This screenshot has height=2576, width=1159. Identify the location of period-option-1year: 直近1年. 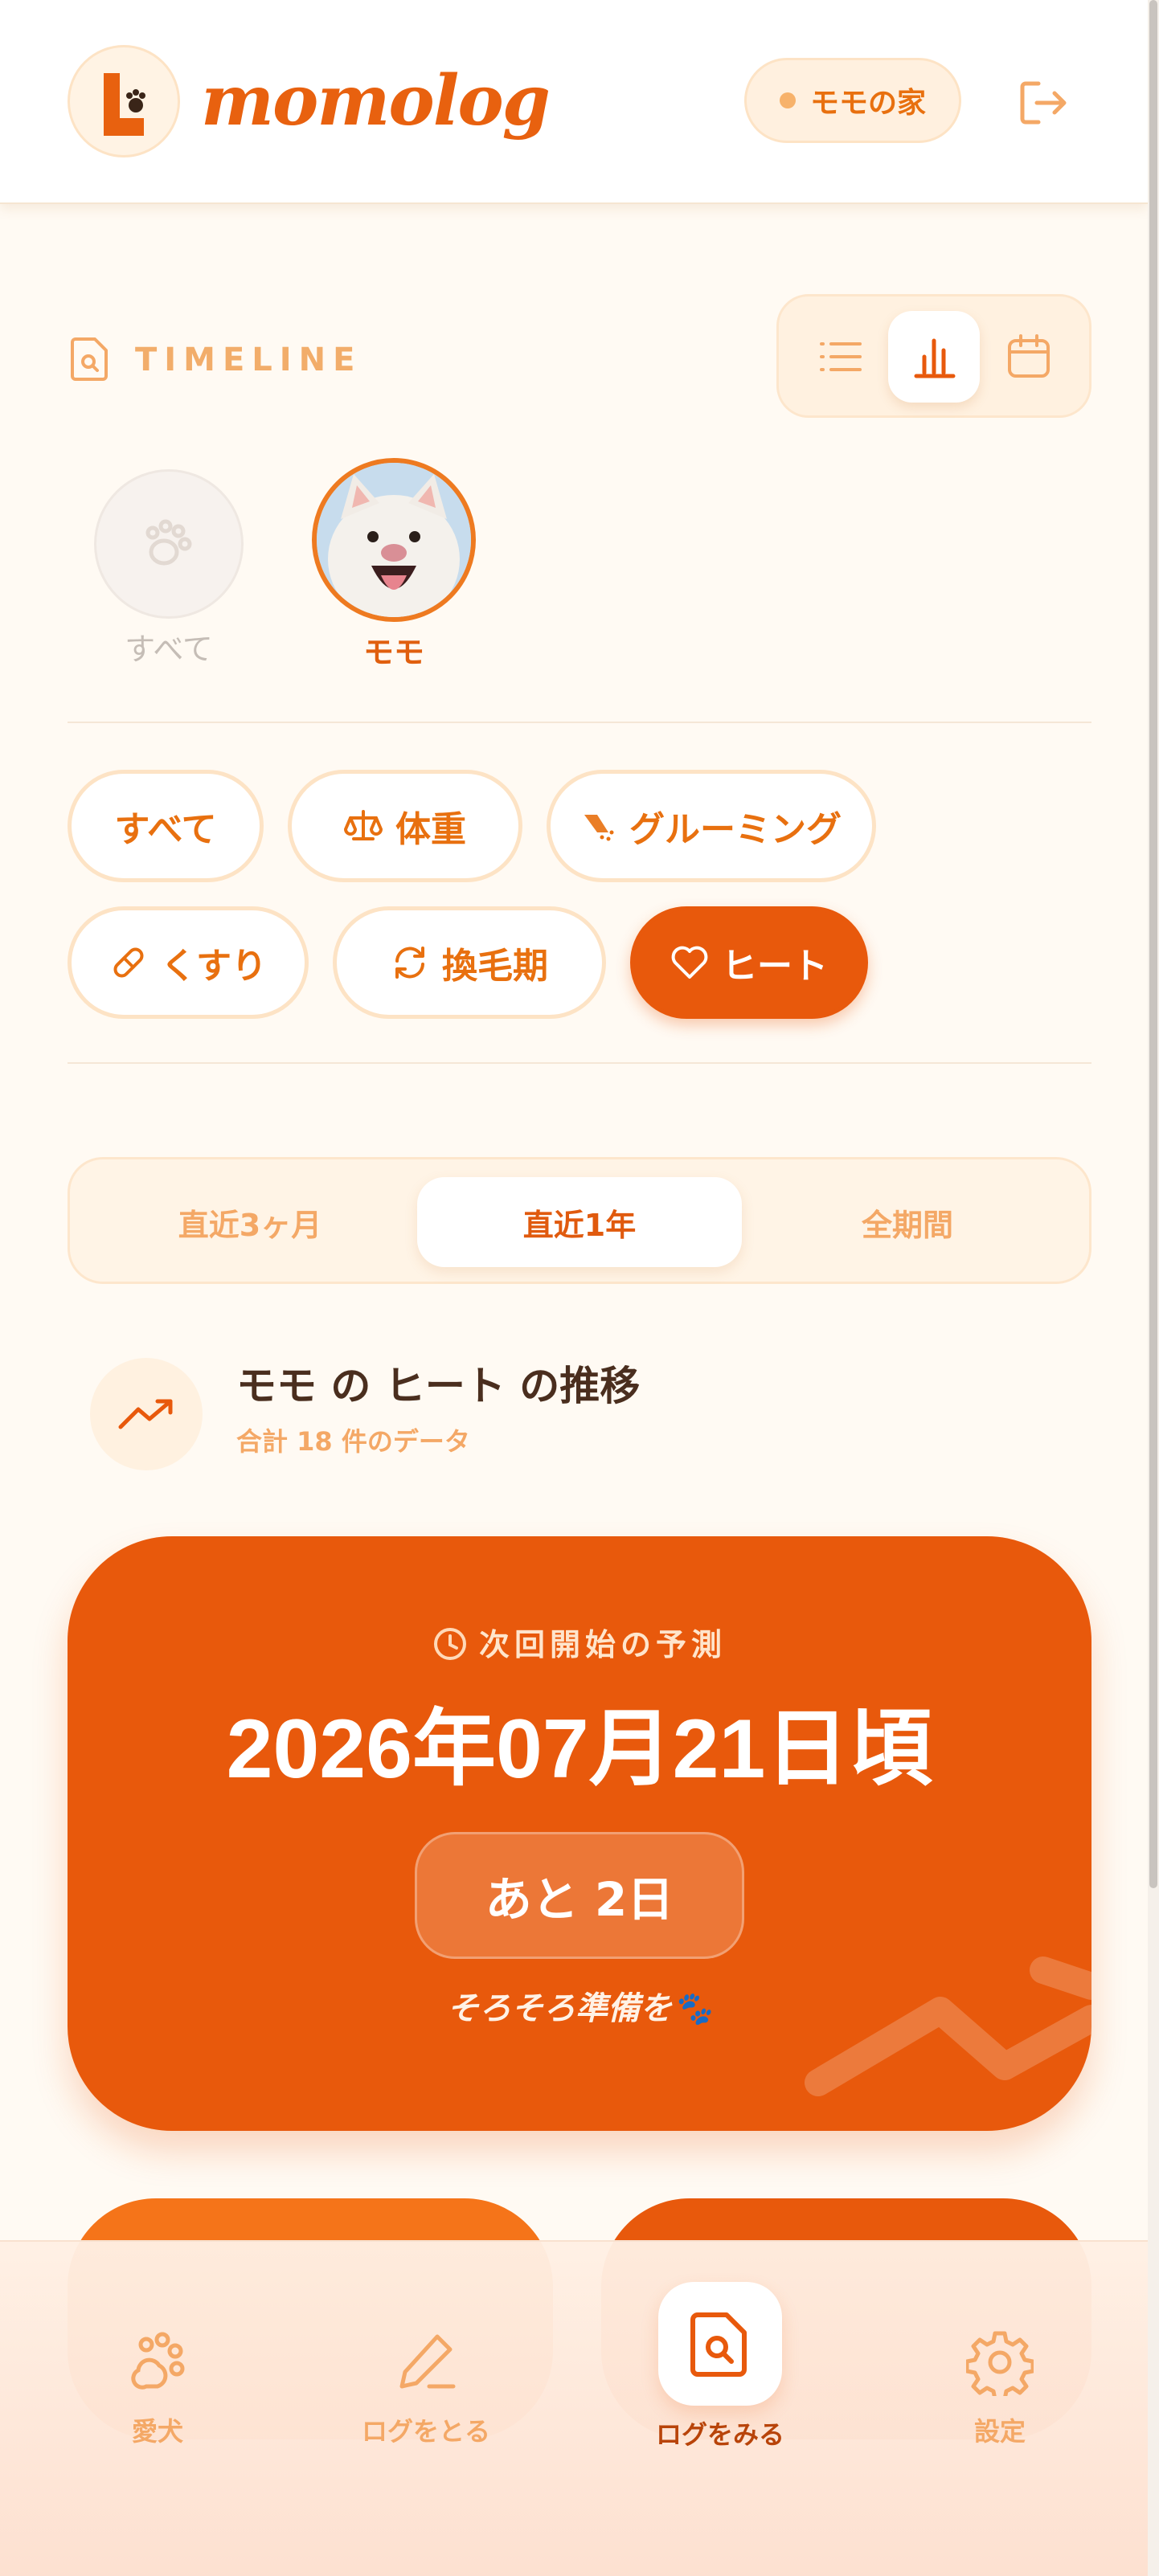
(580, 1222).